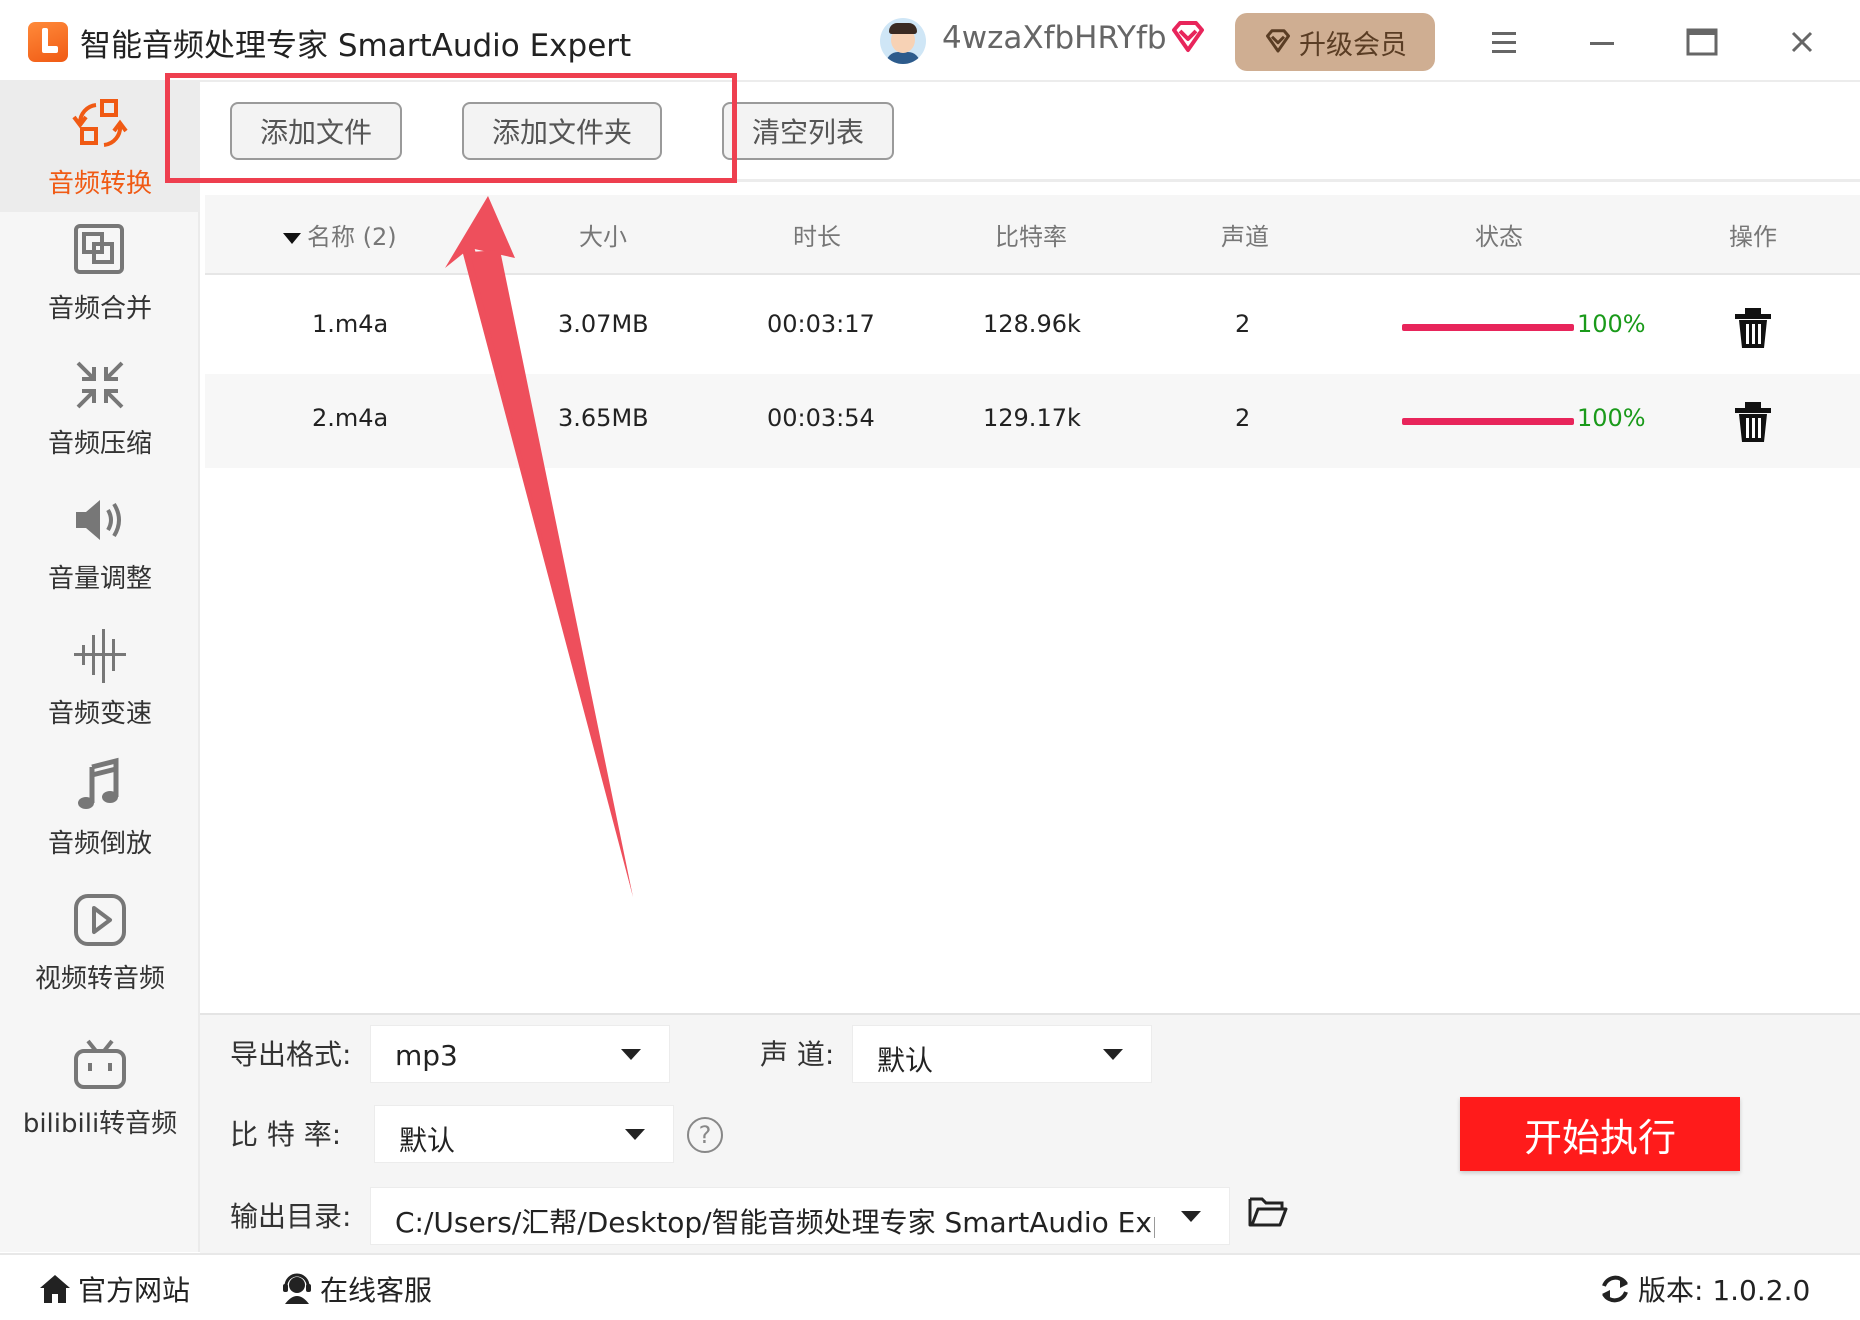 This screenshot has width=1860, height=1320. I want to click on sidebar-item-label: 音频转换, so click(99, 183).